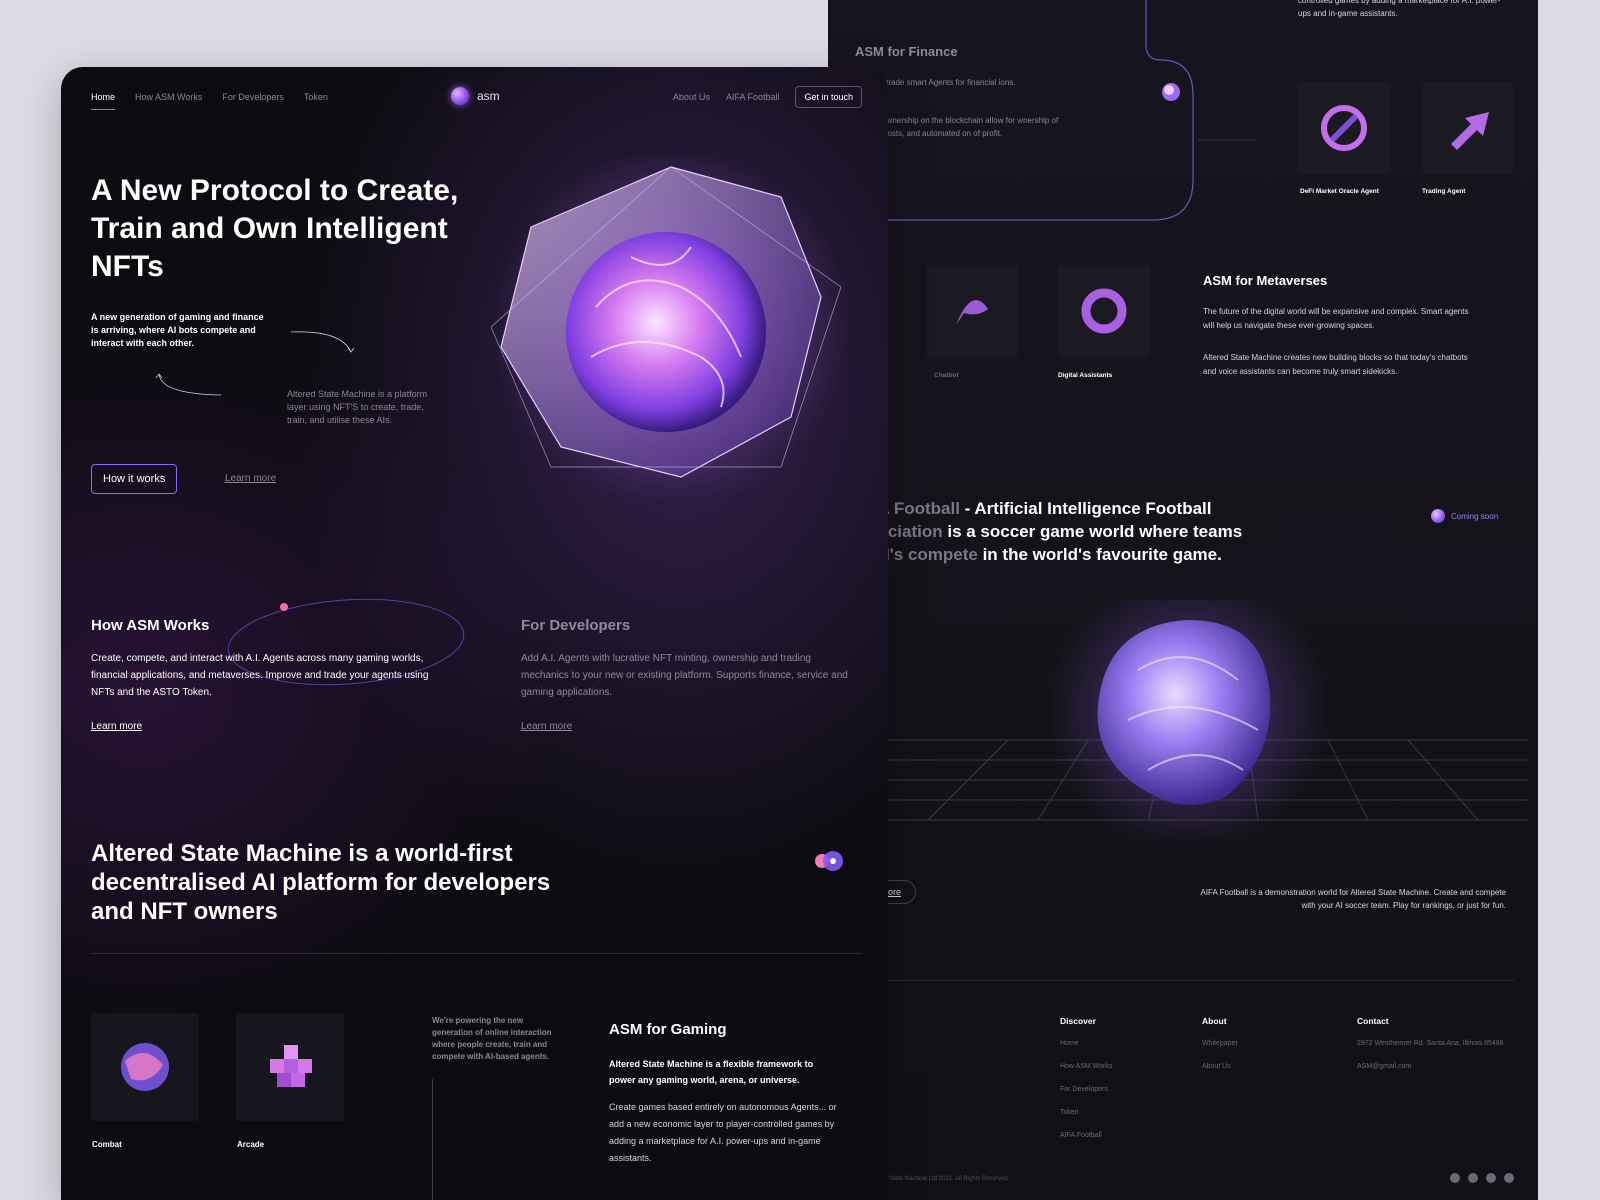  What do you see at coordinates (1482, 1178) in the screenshot?
I see `social-icons` at bounding box center [1482, 1178].